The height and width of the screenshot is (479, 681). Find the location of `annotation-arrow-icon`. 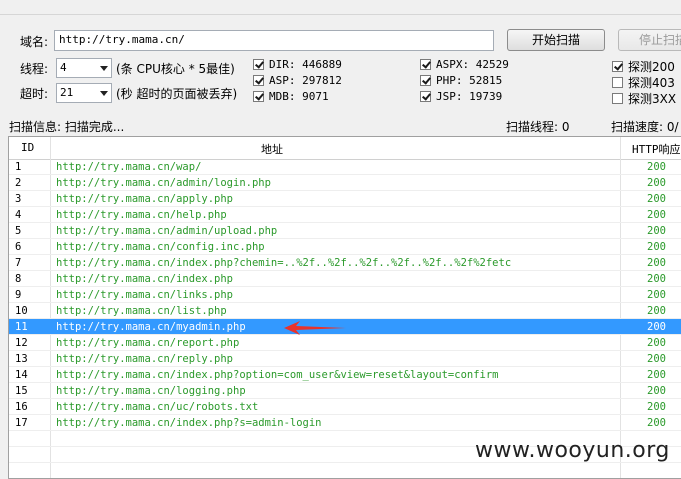

annotation-arrow-icon is located at coordinates (315, 328).